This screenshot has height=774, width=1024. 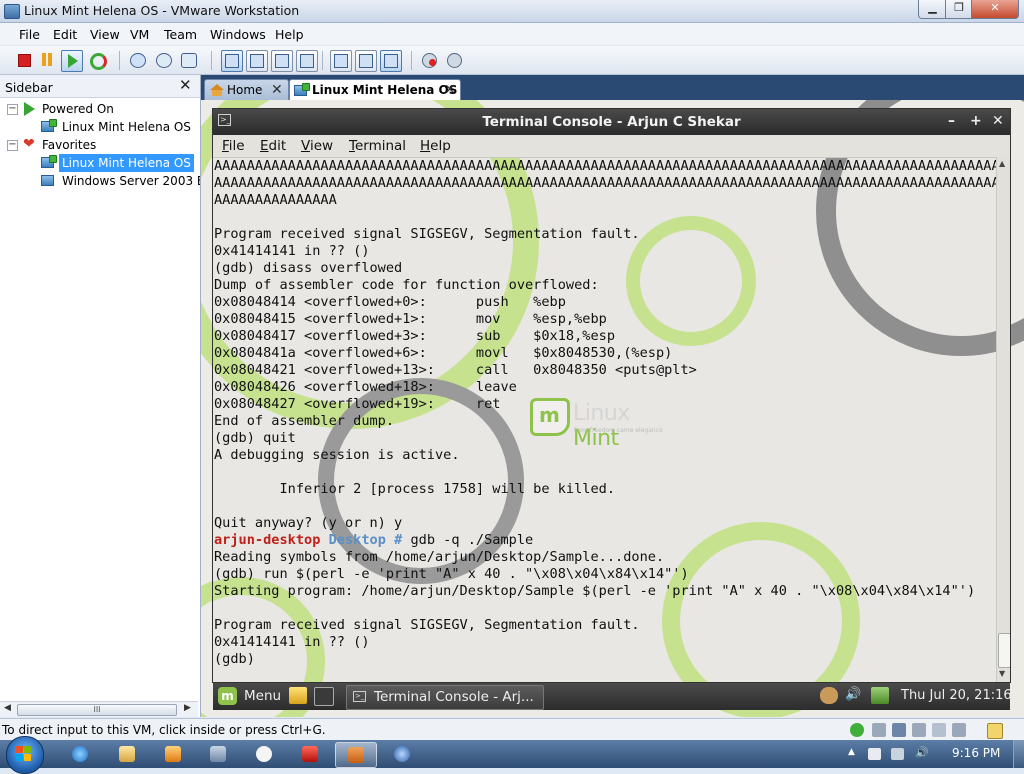 I want to click on sound-card-icon, so click(x=959, y=730).